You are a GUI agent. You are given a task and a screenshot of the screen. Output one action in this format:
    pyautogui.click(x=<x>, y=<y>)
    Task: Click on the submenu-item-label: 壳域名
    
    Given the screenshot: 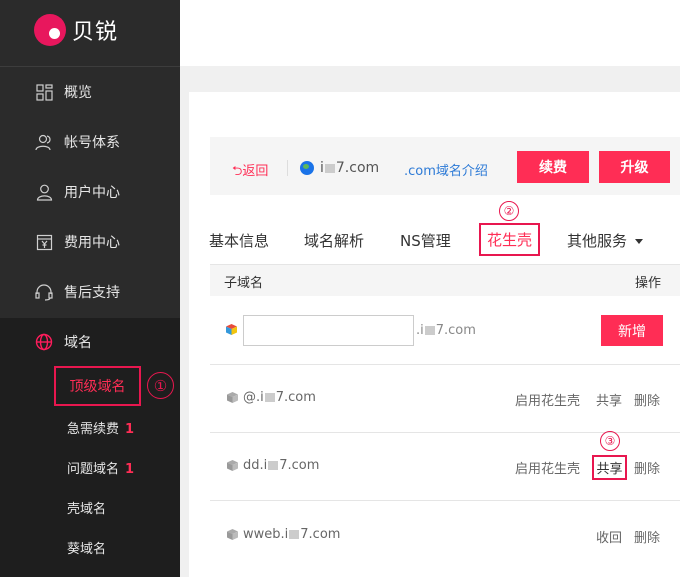 What is the action you would take?
    pyautogui.click(x=87, y=509)
    